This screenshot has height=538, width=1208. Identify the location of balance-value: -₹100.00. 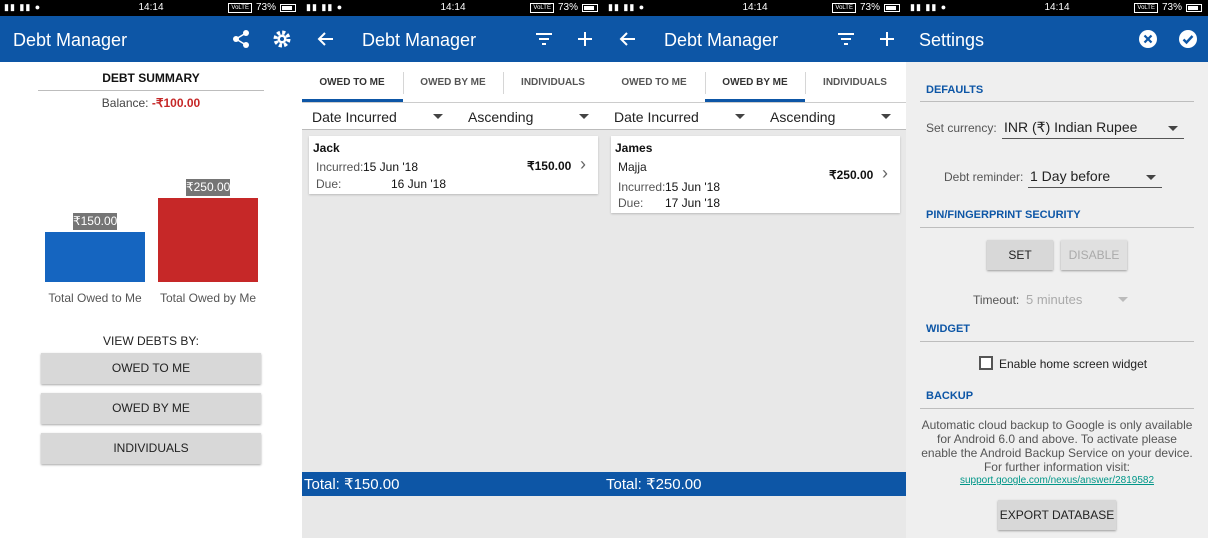
(176, 103).